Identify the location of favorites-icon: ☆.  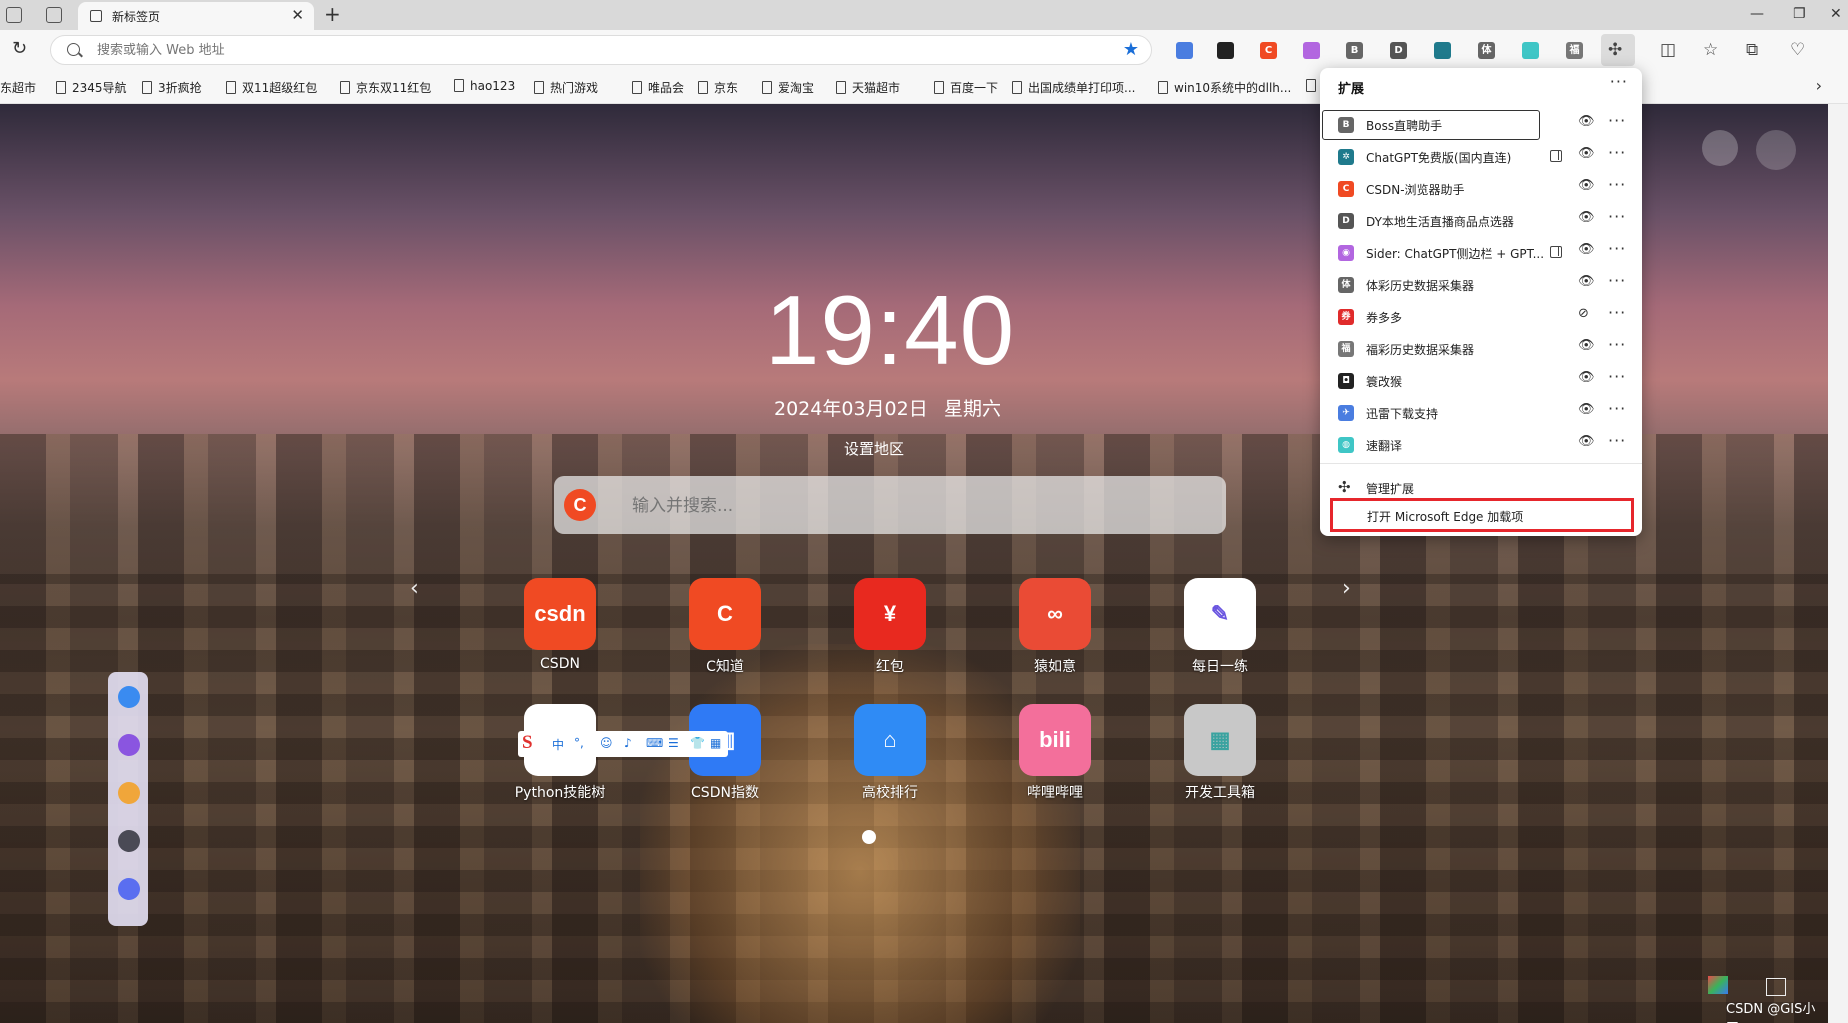
(1710, 50).